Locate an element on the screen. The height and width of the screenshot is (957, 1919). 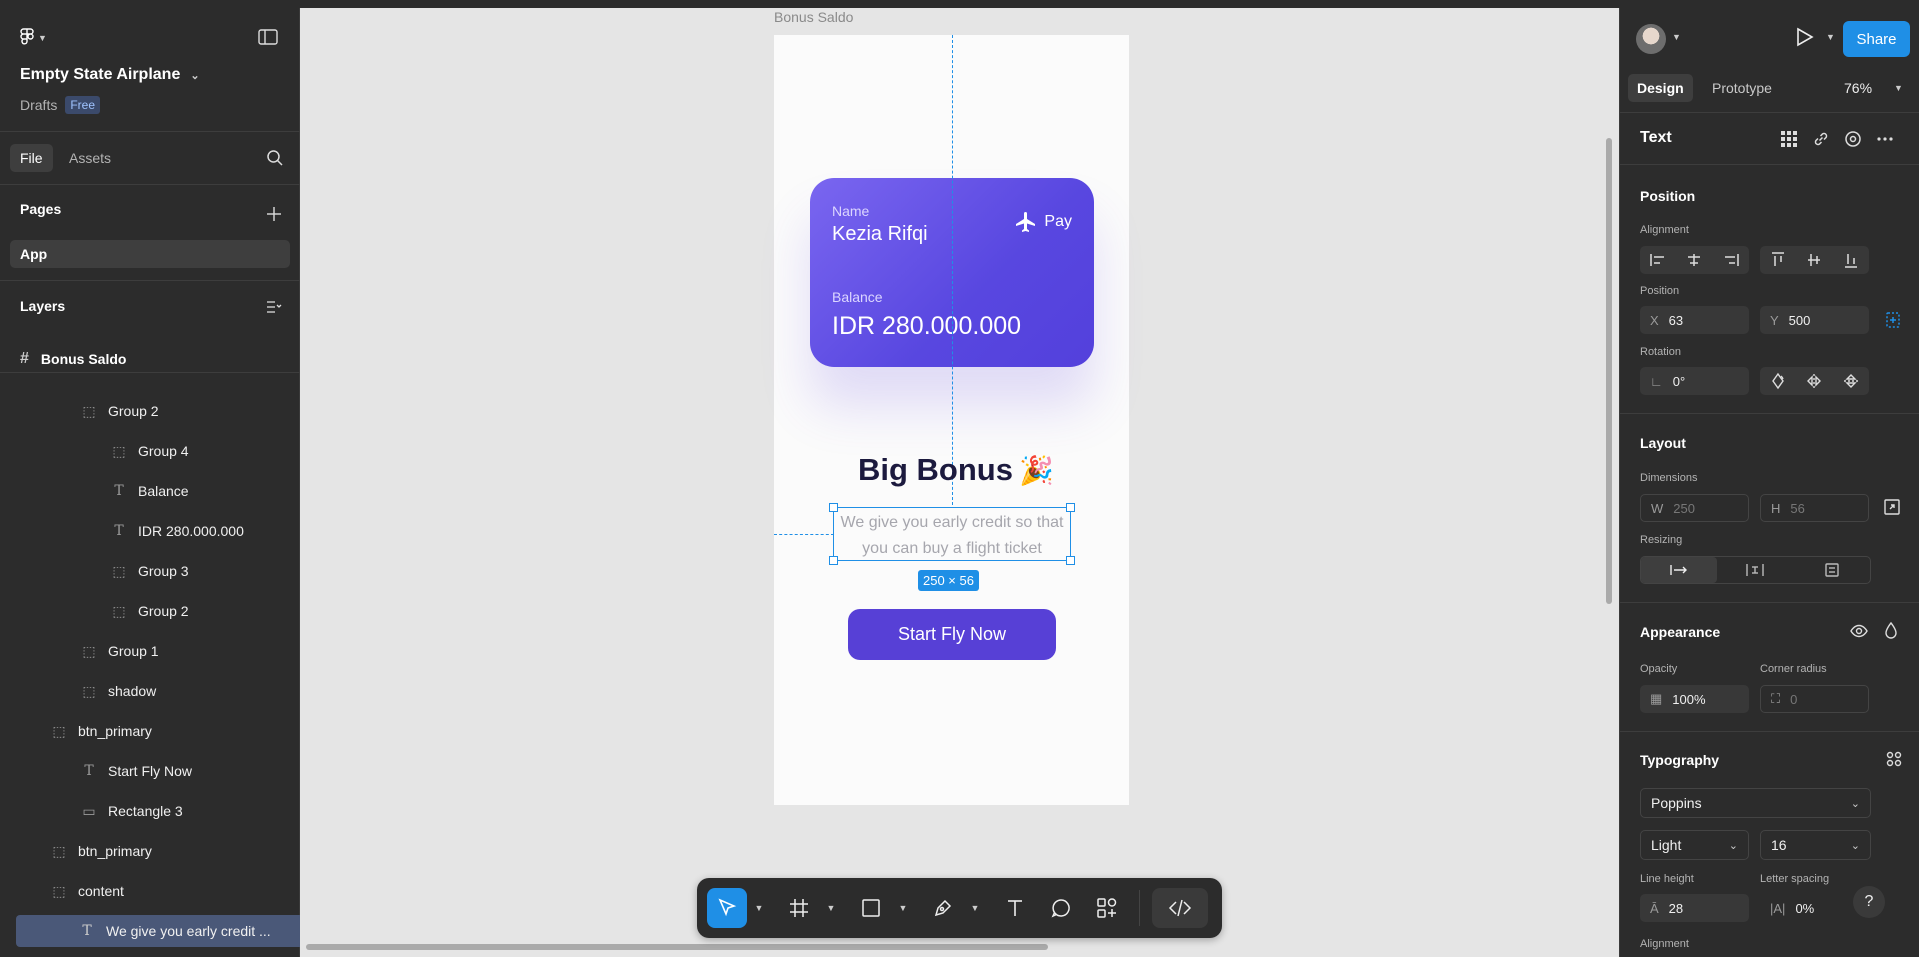
help-button: ? is located at coordinates (1869, 902).